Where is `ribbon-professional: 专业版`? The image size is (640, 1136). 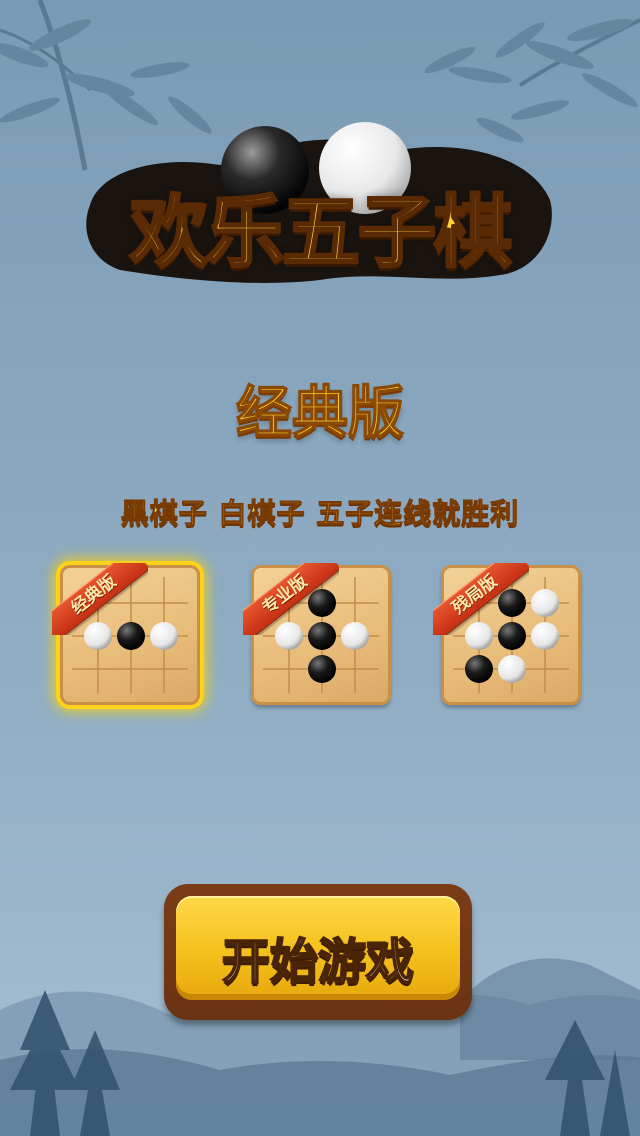
ribbon-professional: 专业版 is located at coordinates (291, 599).